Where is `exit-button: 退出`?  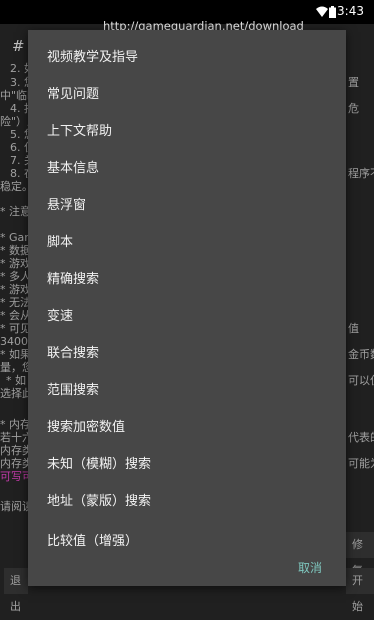 exit-button: 退出 is located at coordinates (16, 590).